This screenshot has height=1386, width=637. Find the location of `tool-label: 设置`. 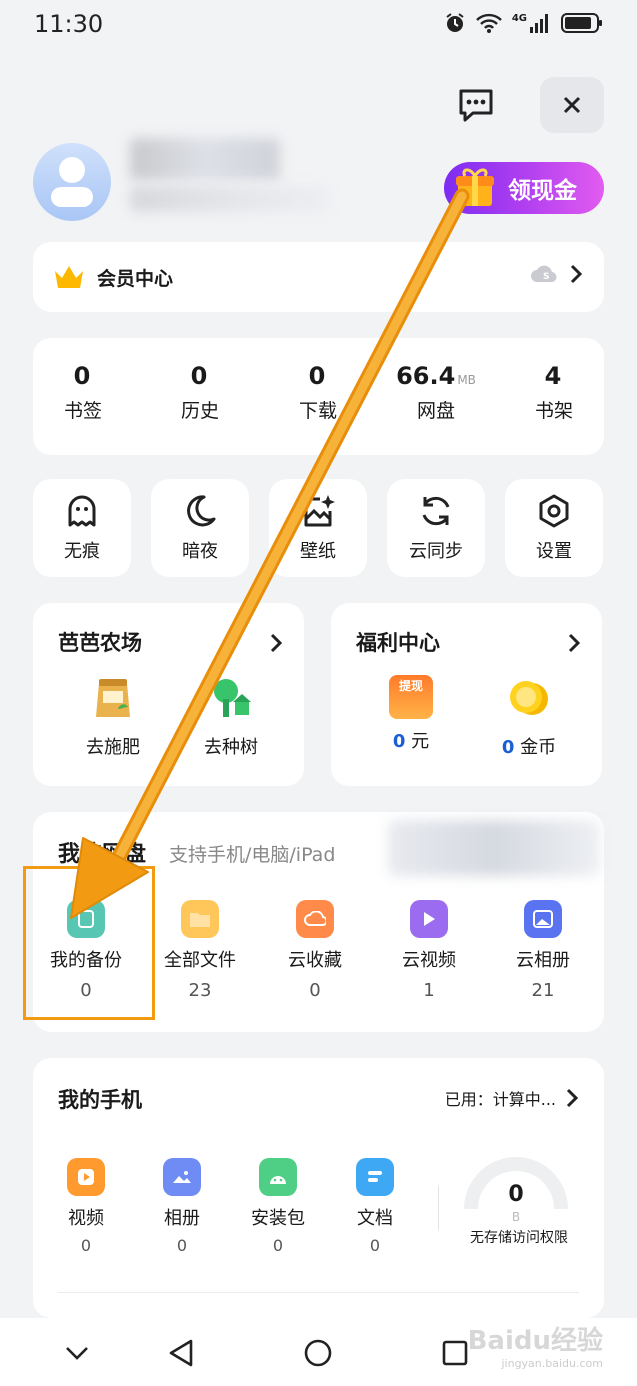

tool-label: 设置 is located at coordinates (554, 551).